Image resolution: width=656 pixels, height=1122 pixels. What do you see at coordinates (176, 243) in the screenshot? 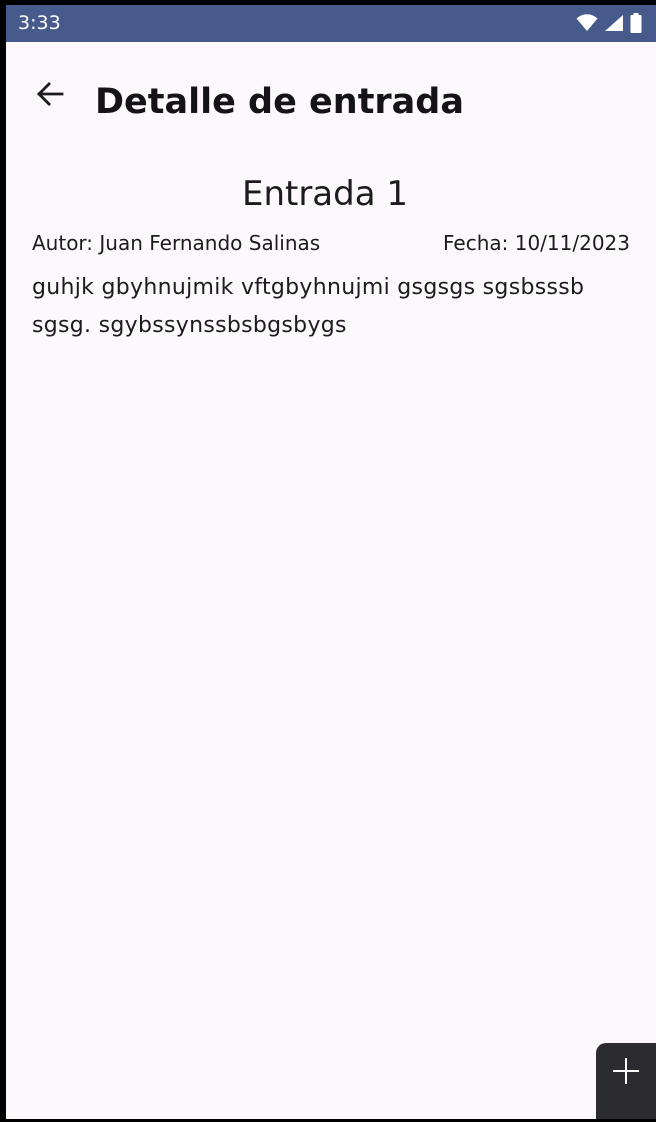
I see `entry-author: Autor: Juan Fernando Salinas` at bounding box center [176, 243].